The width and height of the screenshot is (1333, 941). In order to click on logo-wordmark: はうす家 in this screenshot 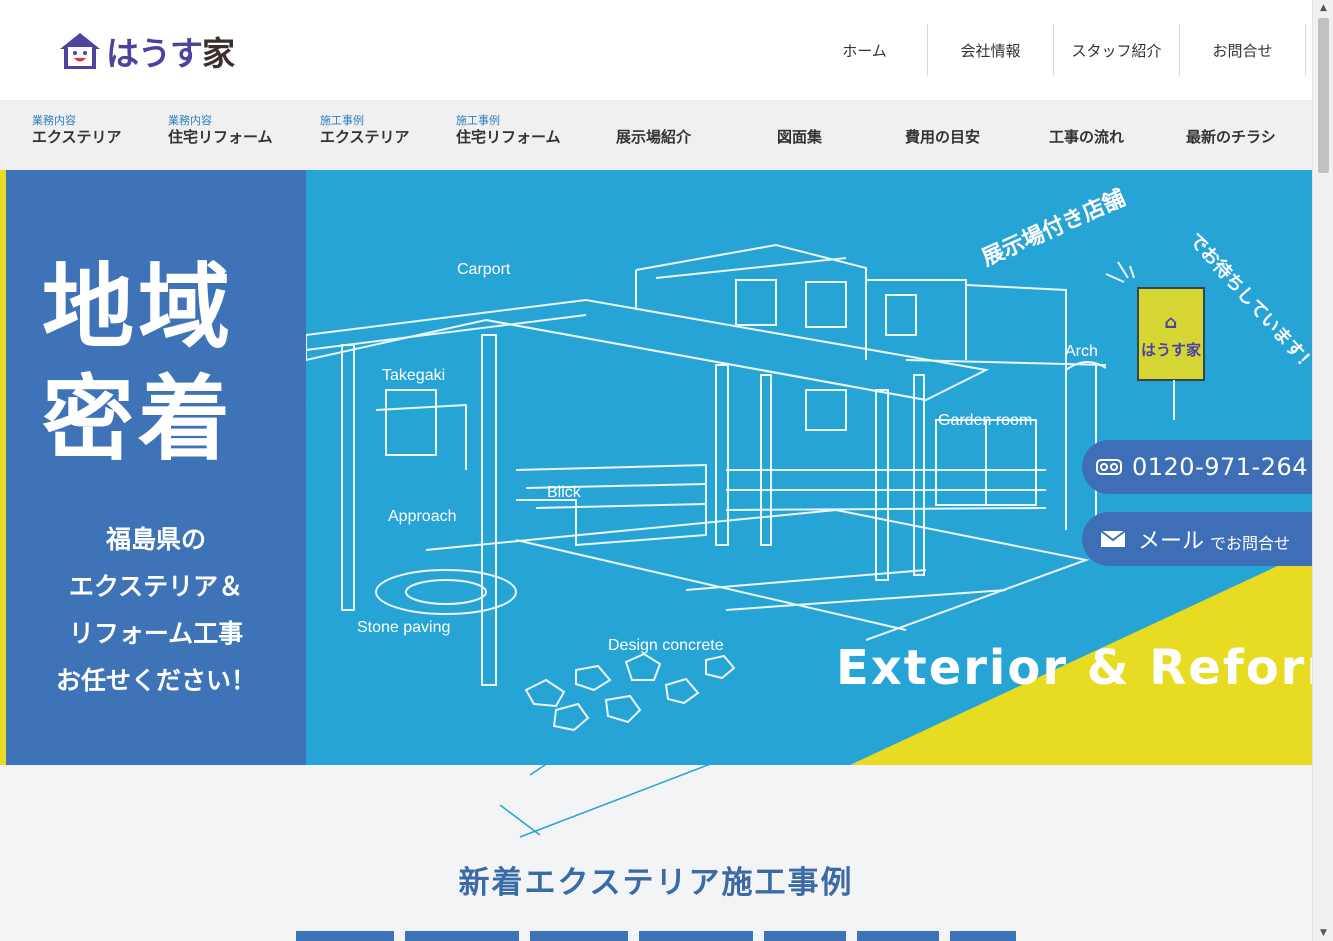, I will do `click(170, 53)`.